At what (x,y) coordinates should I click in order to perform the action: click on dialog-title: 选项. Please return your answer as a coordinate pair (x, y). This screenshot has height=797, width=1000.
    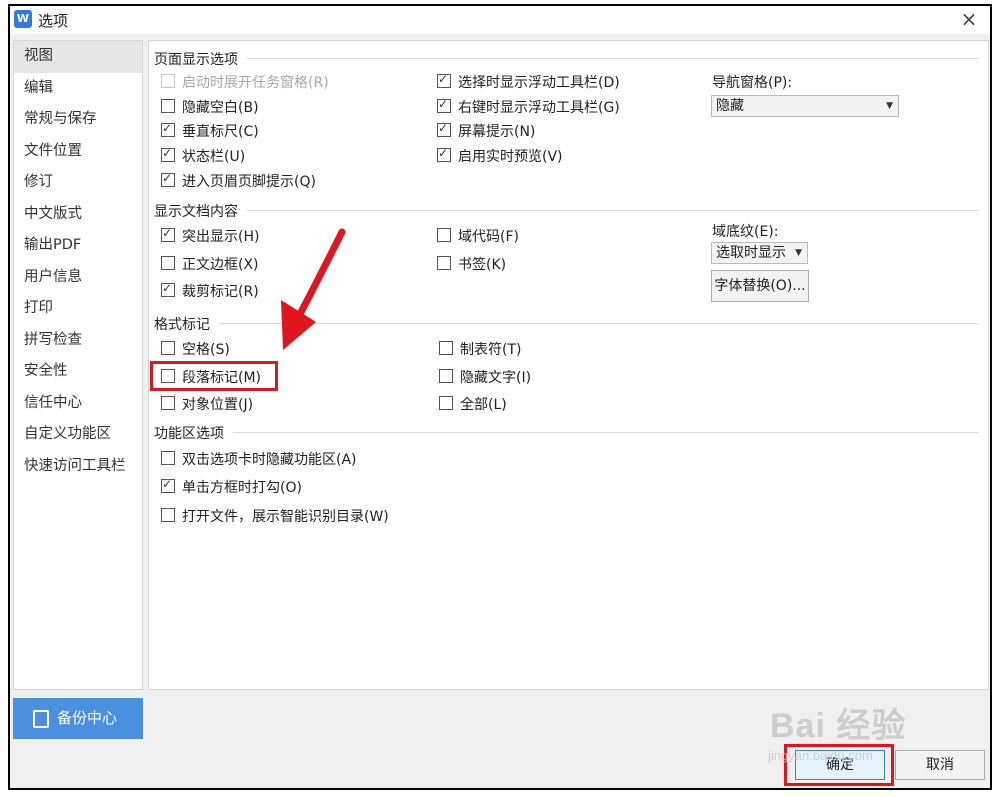
    Looking at the image, I should click on (53, 21).